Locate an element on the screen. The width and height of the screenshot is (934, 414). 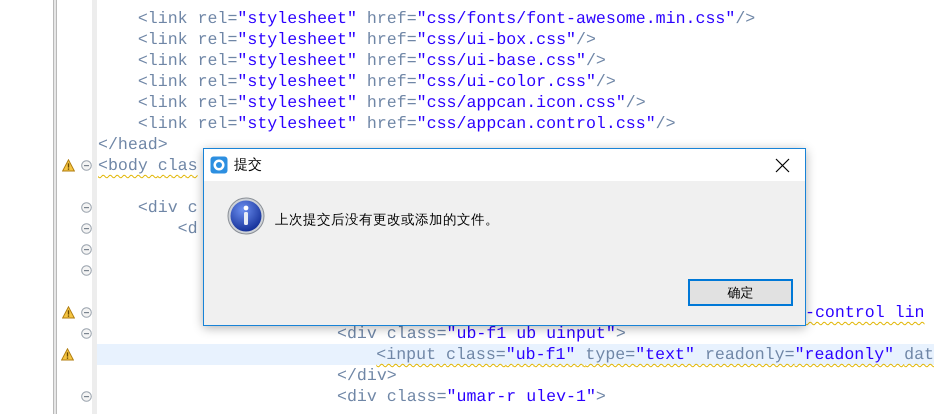
code-line: <link rel="stylesheet" href="css/appcan.control.css"/> is located at coordinates (407, 123).